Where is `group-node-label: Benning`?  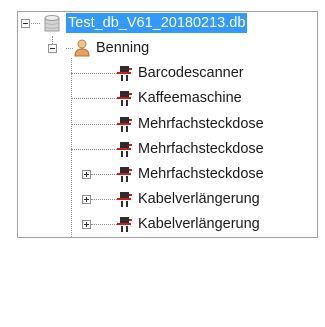 group-node-label: Benning is located at coordinates (122, 48).